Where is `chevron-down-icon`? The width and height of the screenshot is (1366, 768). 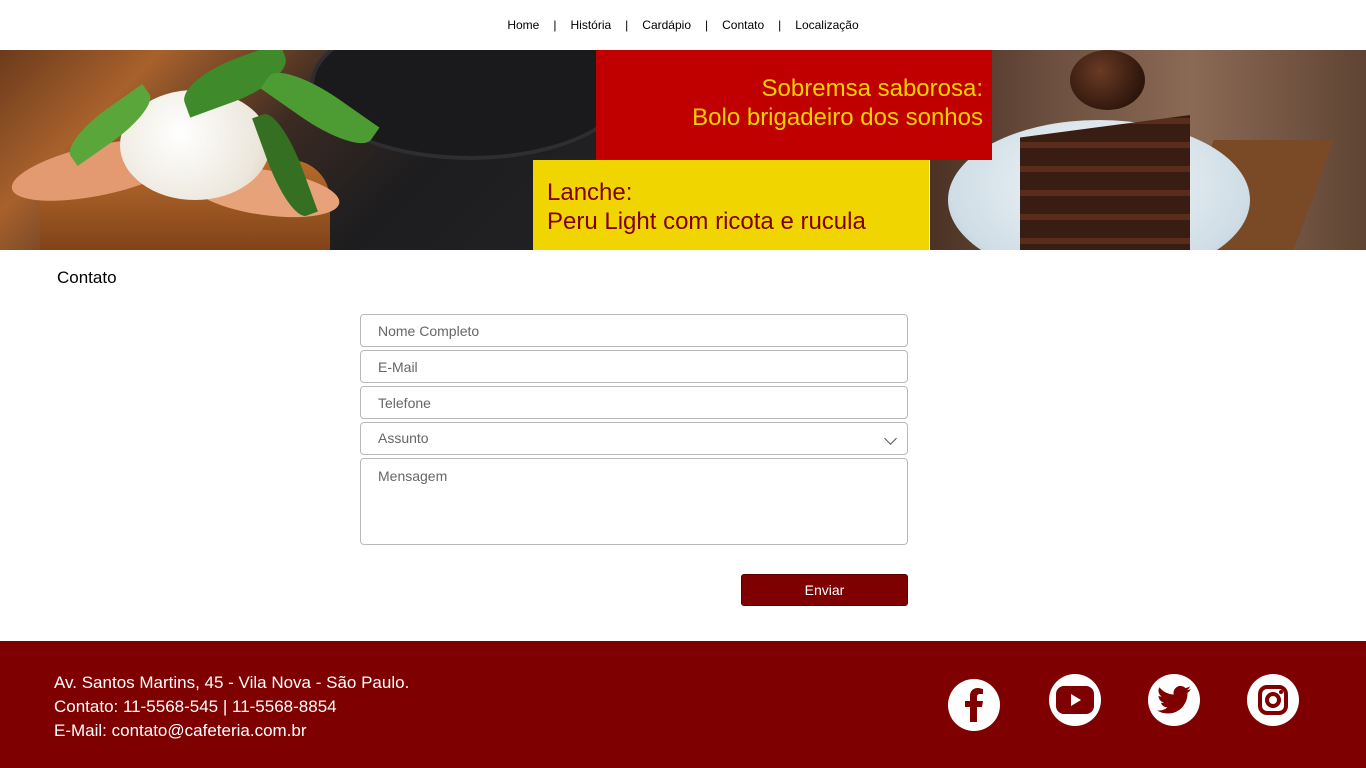 chevron-down-icon is located at coordinates (890, 438).